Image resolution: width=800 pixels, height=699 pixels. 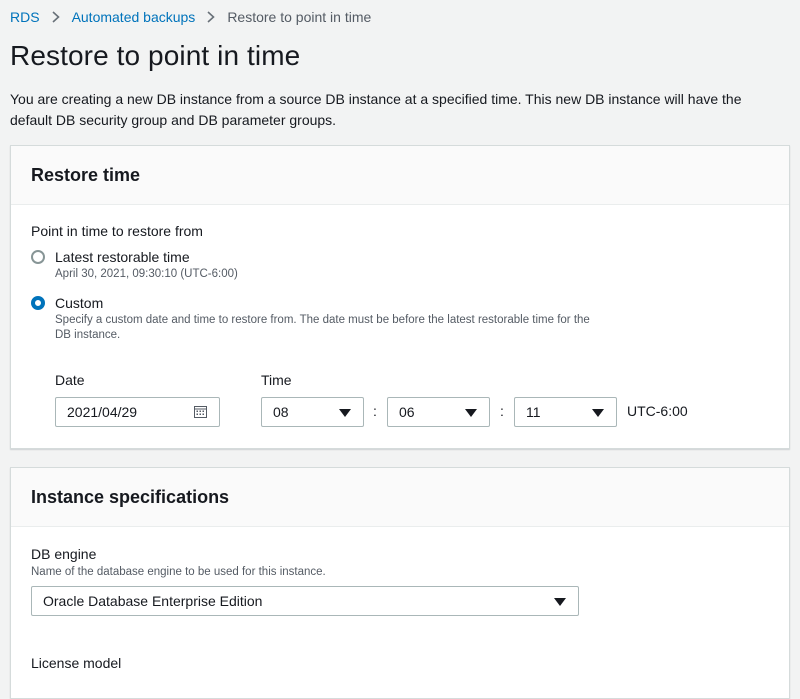 What do you see at coordinates (533, 412) in the screenshot?
I see `second-value: 11` at bounding box center [533, 412].